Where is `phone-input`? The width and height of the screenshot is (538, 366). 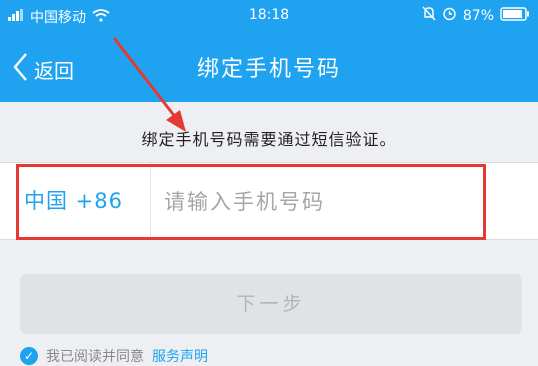
phone-input is located at coordinates (314, 202).